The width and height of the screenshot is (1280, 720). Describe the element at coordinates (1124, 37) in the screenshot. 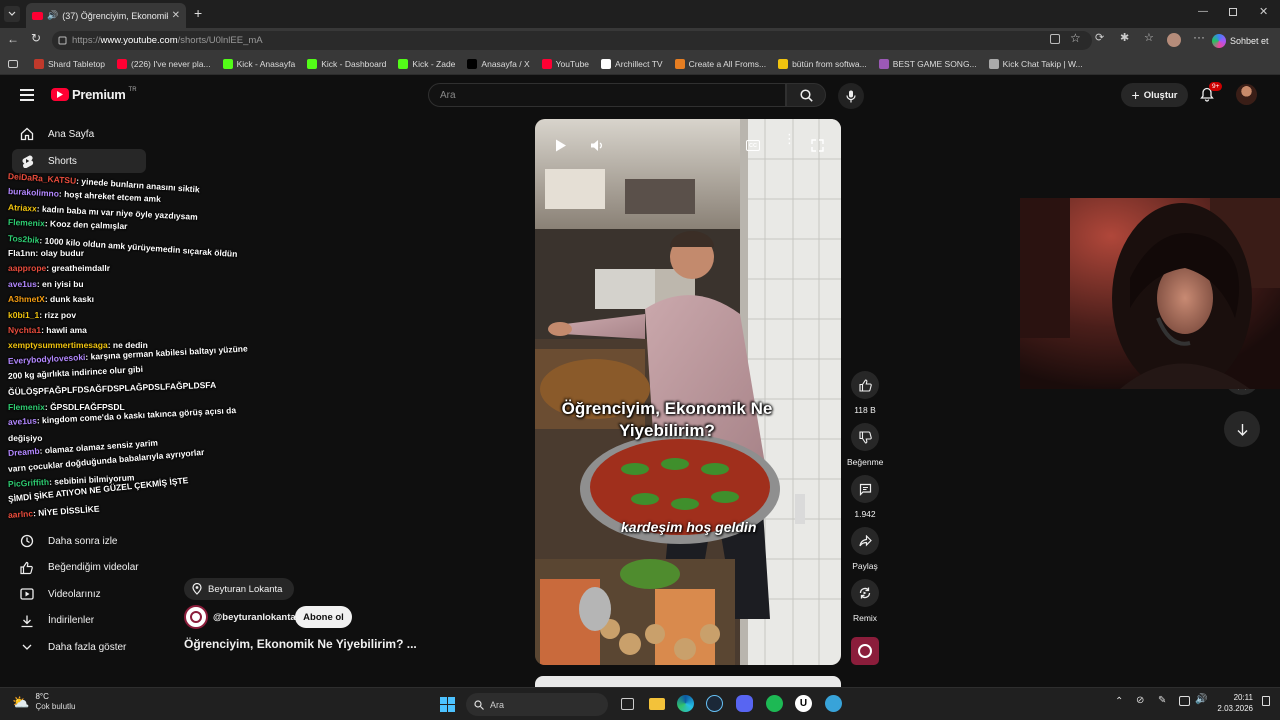

I see `extension-puzzle-icon: ✱` at that location.